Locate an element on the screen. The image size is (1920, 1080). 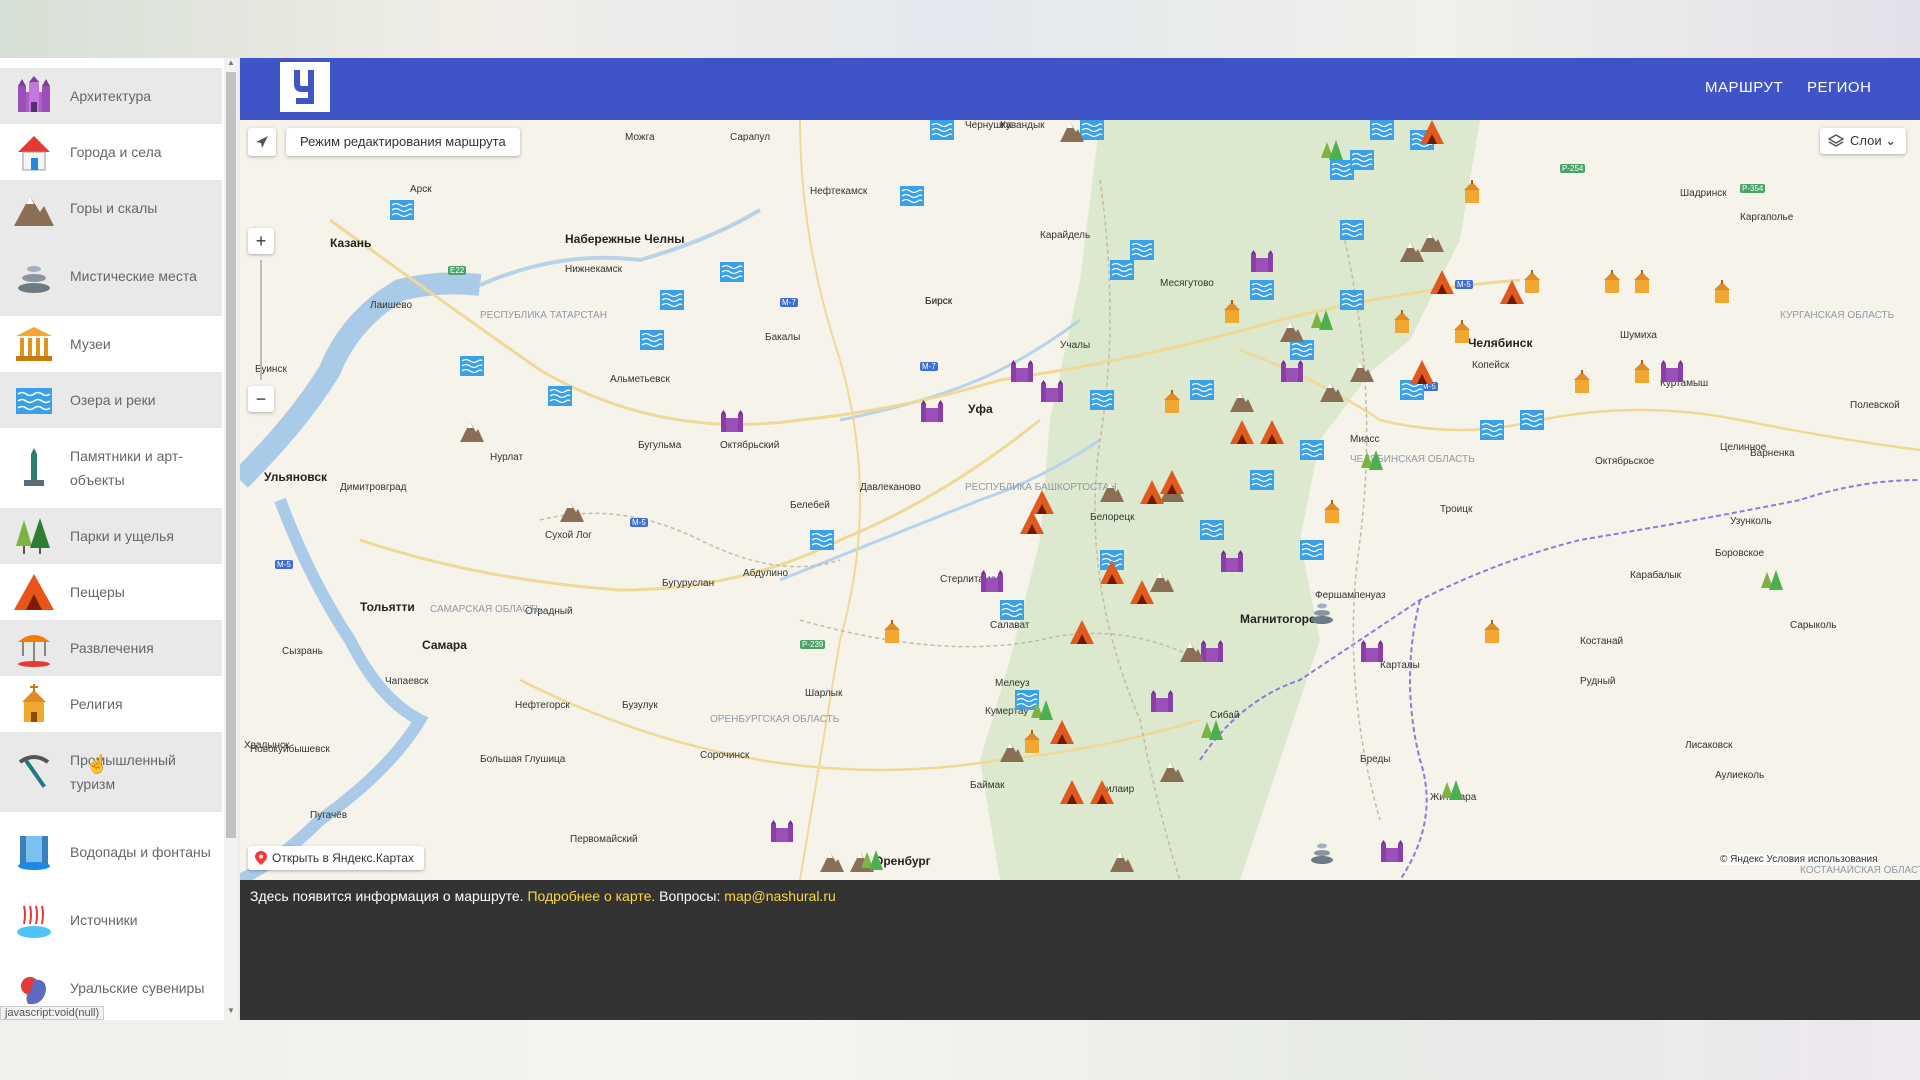
sidebar-item-museums: Музеи is located at coordinates (111, 344).